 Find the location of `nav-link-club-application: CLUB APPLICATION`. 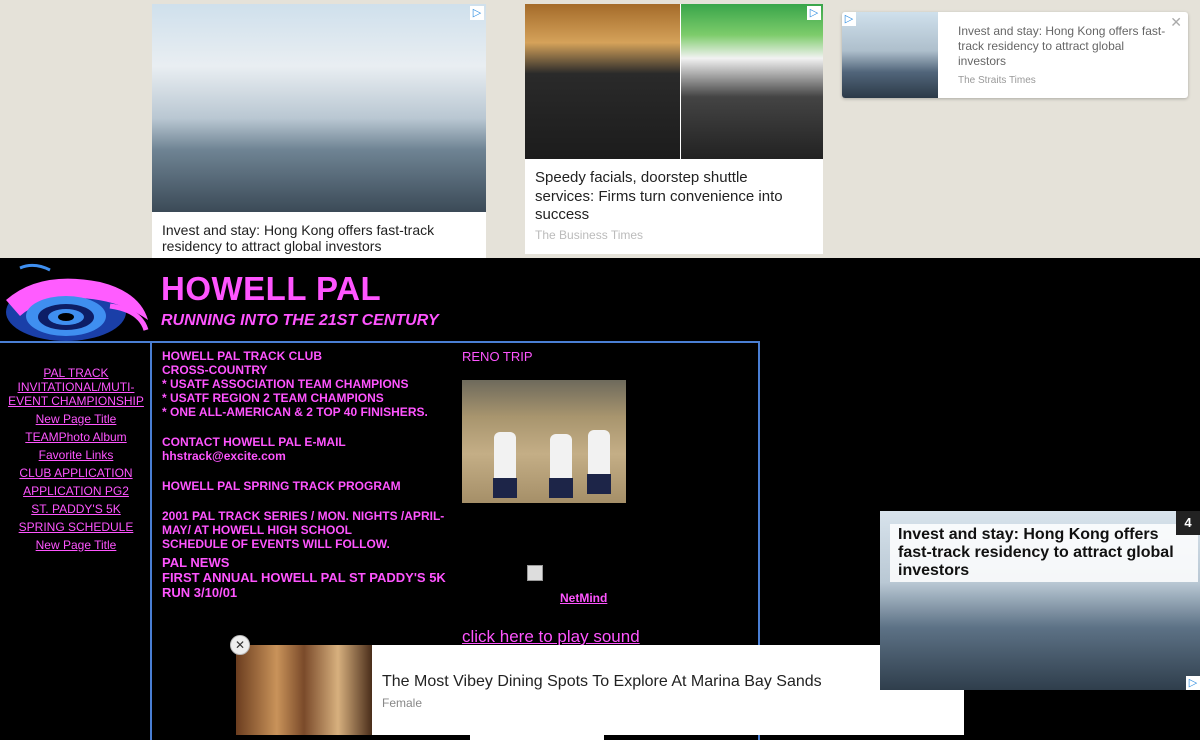

nav-link-club-application: CLUB APPLICATION is located at coordinates (76, 473).